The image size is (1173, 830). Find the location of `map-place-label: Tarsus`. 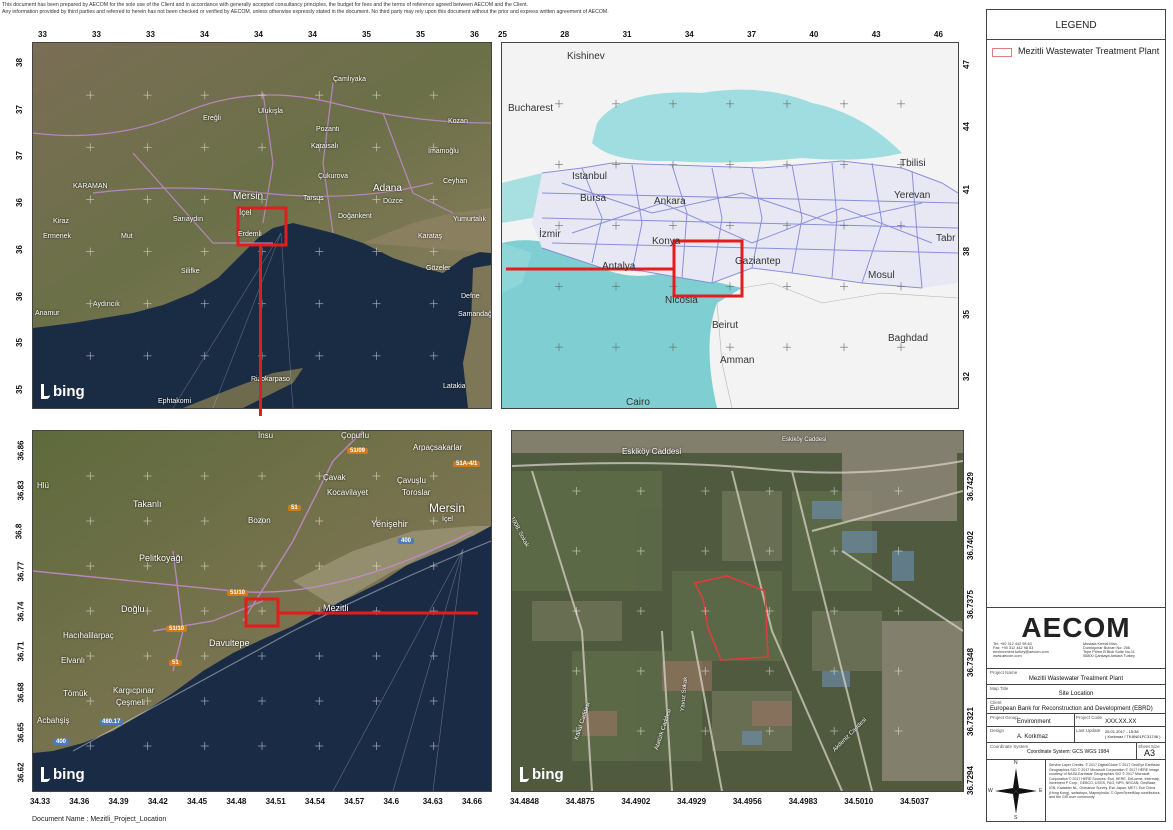

map-place-label: Tarsus is located at coordinates (313, 198).